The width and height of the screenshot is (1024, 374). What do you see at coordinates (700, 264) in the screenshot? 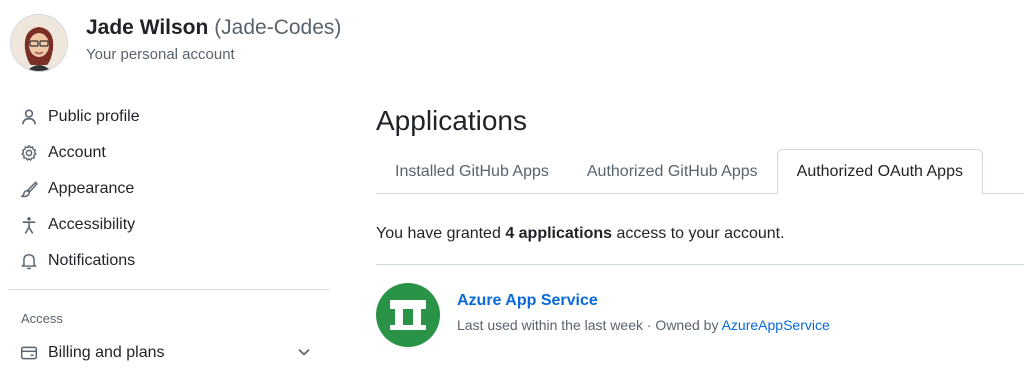
I see `list-divider` at bounding box center [700, 264].